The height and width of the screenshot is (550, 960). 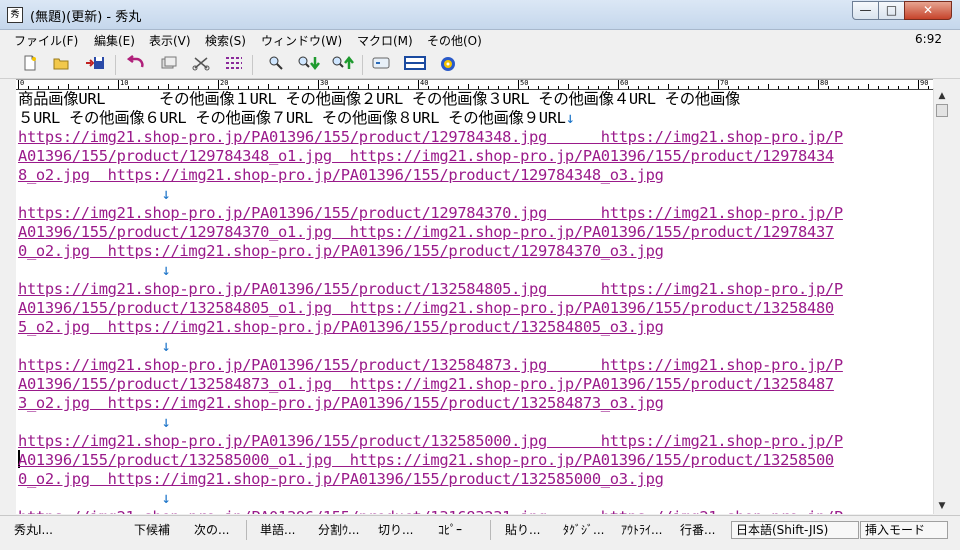 I want to click on ruler-label: 70, so click(x=724, y=83).